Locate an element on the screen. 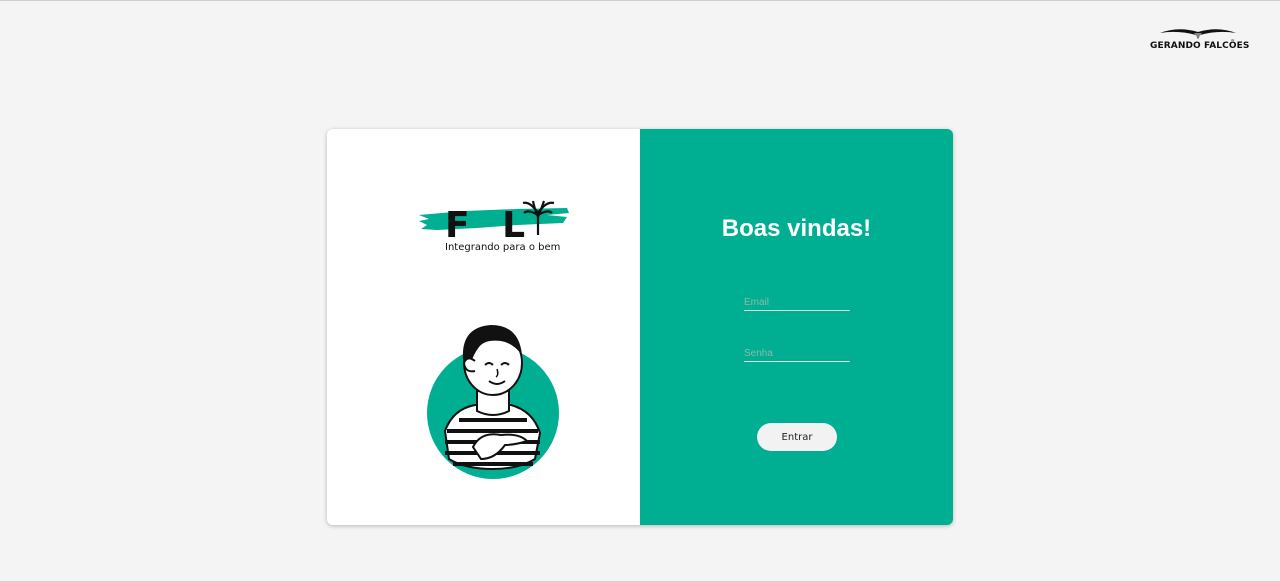 The image size is (1280, 581). person-illustration is located at coordinates (493, 402).